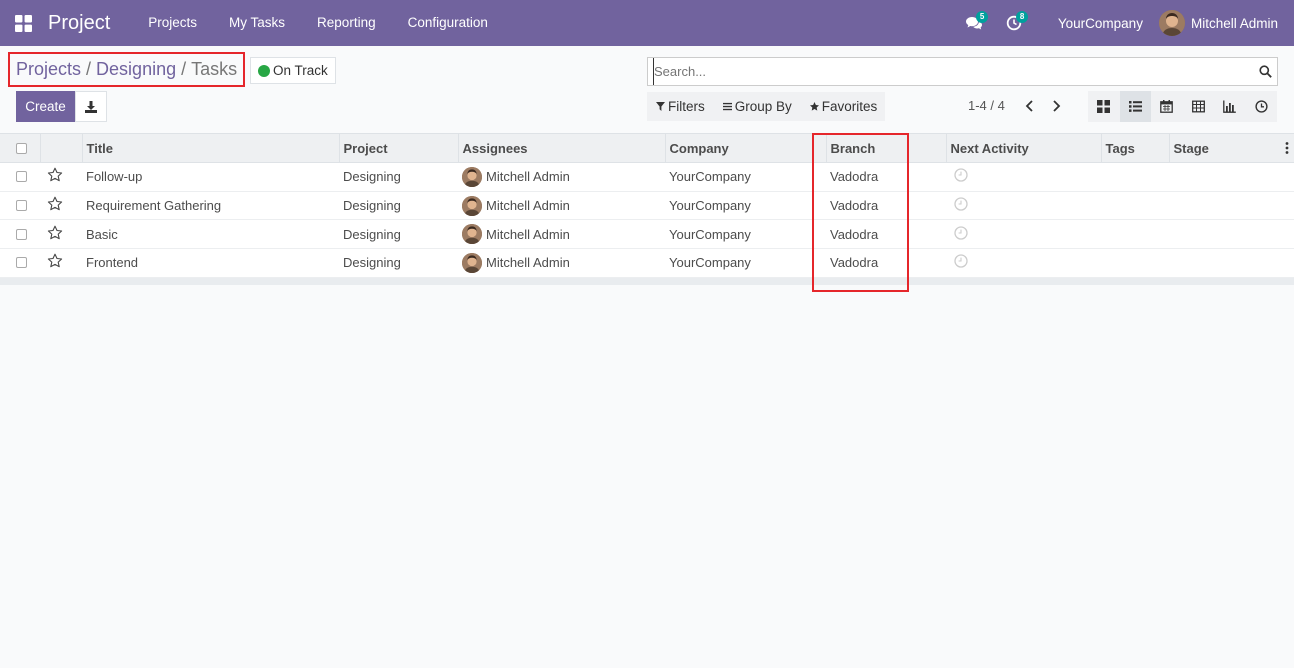 The image size is (1294, 668). I want to click on pager-next-button, so click(1056, 106).